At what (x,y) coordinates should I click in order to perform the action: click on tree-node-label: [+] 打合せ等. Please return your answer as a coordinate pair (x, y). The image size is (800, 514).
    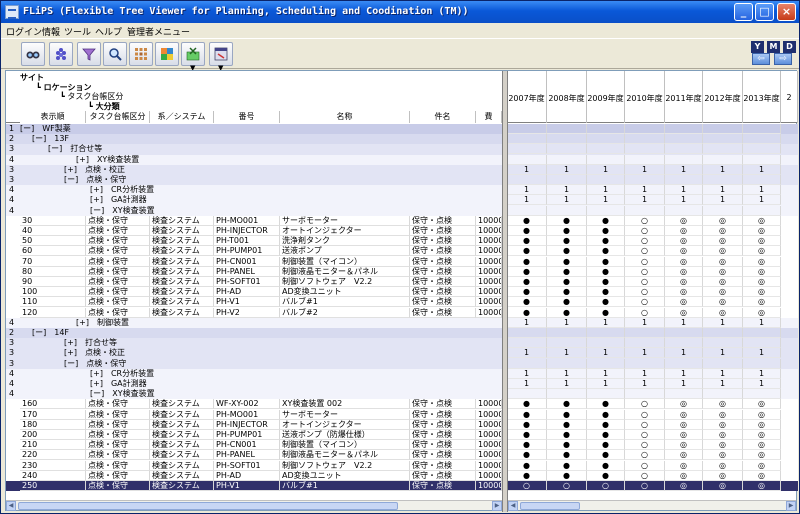
    Looking at the image, I should click on (90, 343).